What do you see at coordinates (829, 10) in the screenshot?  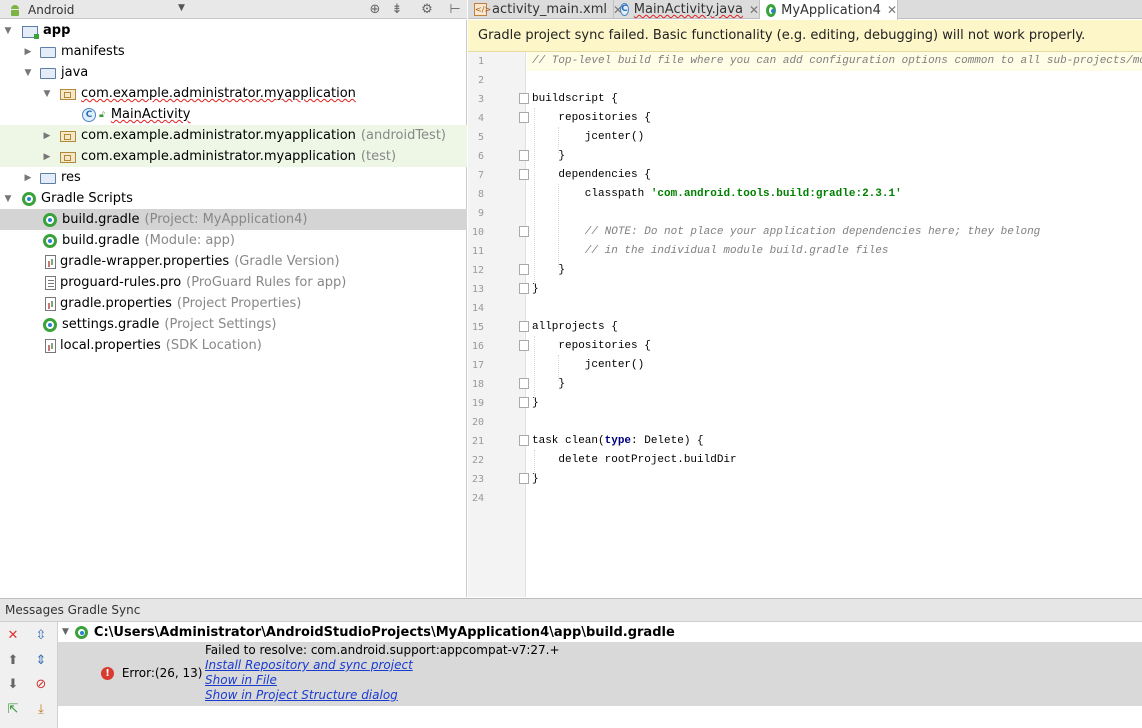 I see `tab-myapplication4: MyApplication4 ✕` at bounding box center [829, 10].